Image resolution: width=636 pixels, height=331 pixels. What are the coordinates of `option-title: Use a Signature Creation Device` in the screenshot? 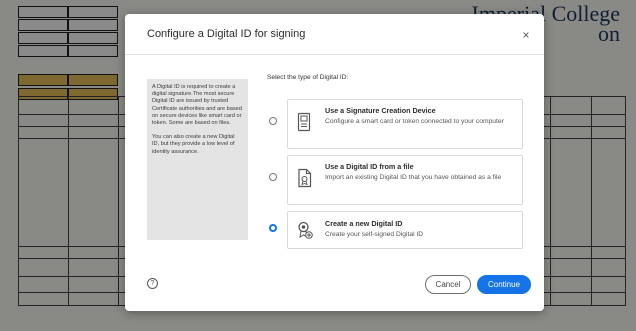 It's located at (380, 110).